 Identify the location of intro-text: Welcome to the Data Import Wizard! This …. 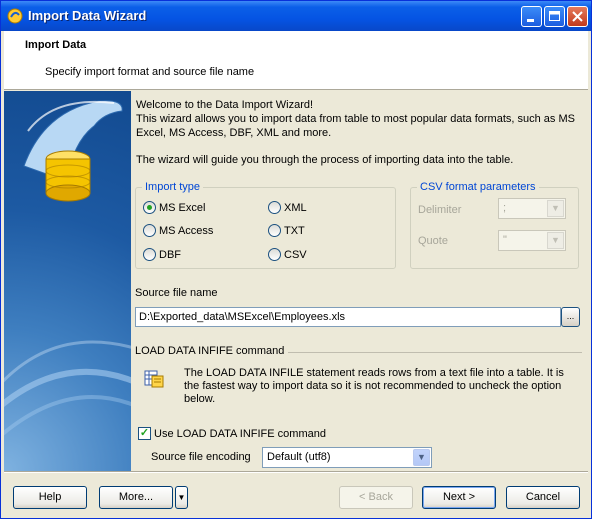
(360, 119).